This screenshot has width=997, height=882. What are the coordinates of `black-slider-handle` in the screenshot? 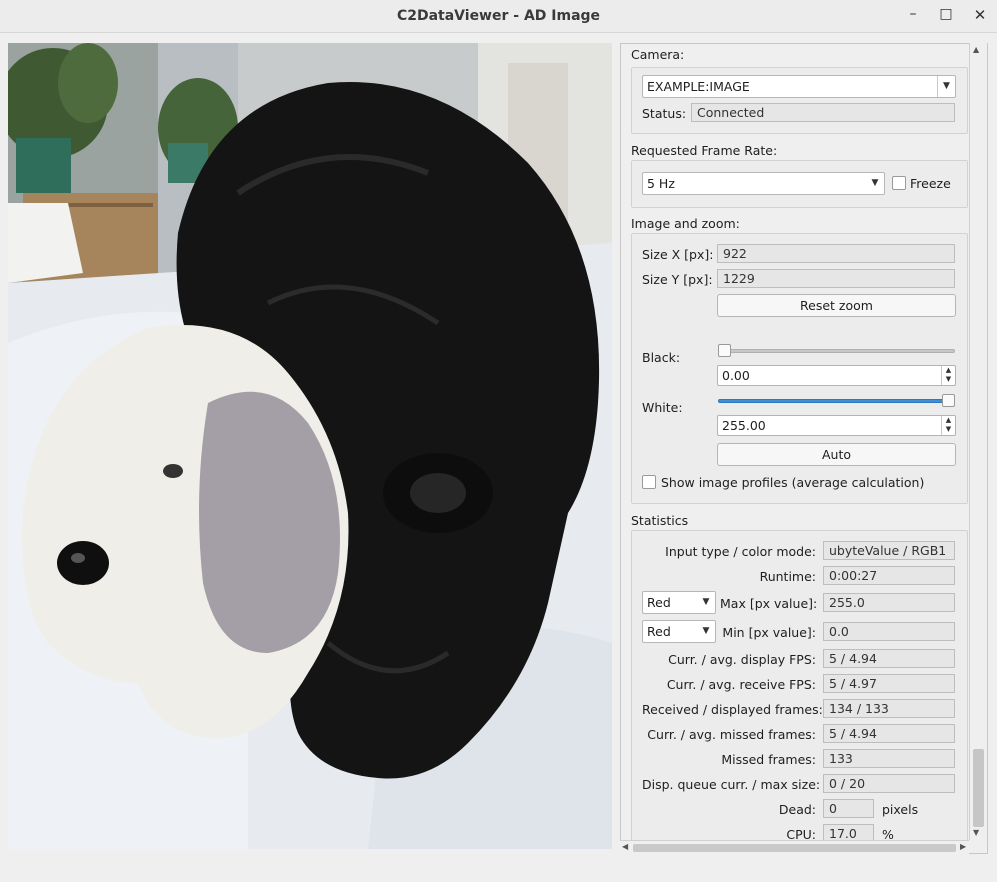 It's located at (724, 350).